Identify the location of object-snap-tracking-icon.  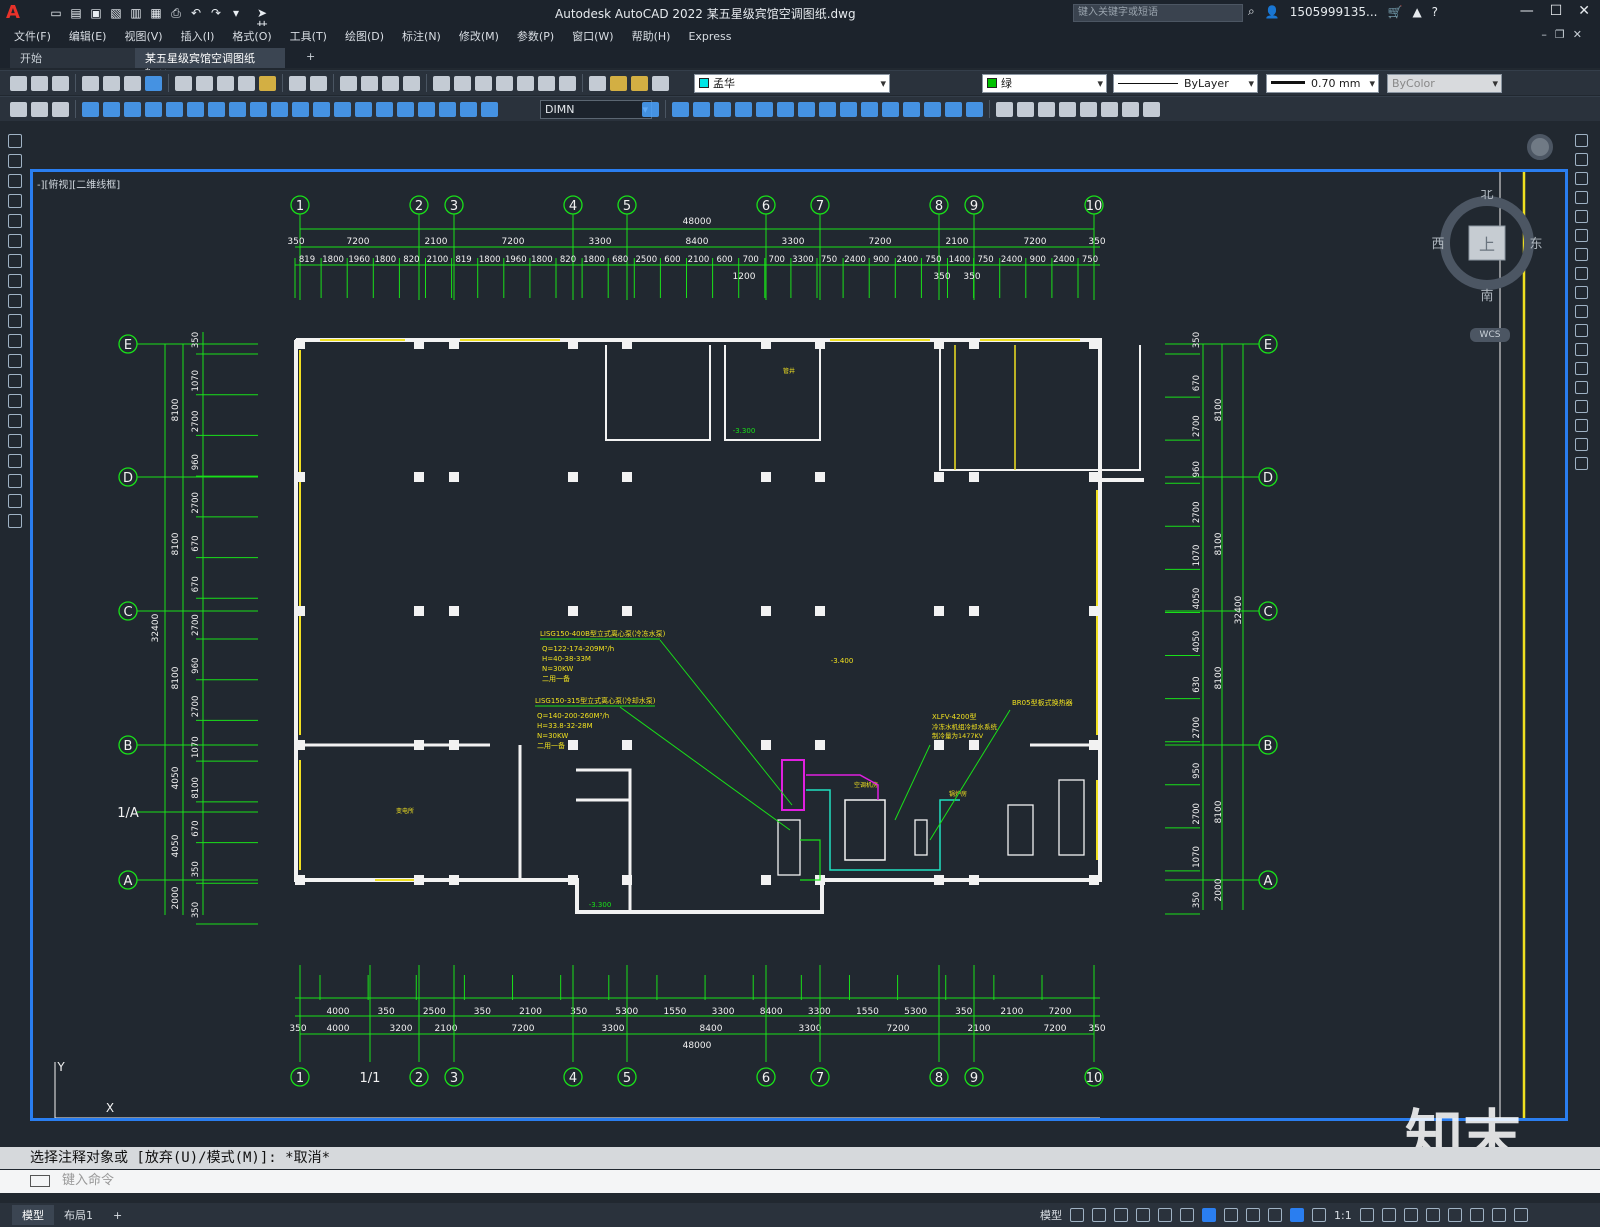
(1187, 1215).